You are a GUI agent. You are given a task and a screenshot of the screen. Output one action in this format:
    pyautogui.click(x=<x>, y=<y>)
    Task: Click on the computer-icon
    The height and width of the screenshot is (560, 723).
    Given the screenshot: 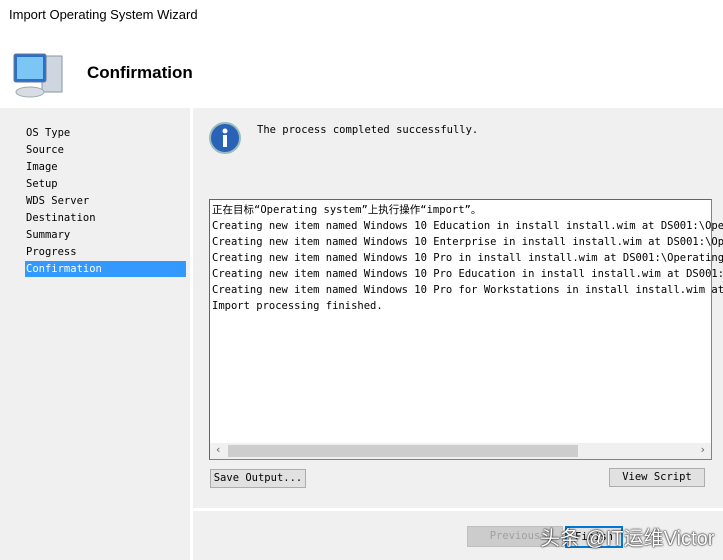 What is the action you would take?
    pyautogui.click(x=38, y=75)
    